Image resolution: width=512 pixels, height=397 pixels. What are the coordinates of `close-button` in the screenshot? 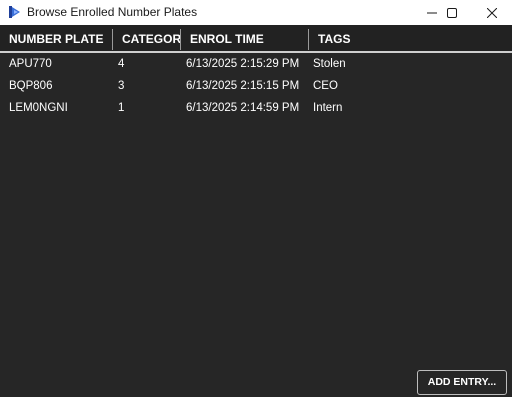 It's located at (492, 12).